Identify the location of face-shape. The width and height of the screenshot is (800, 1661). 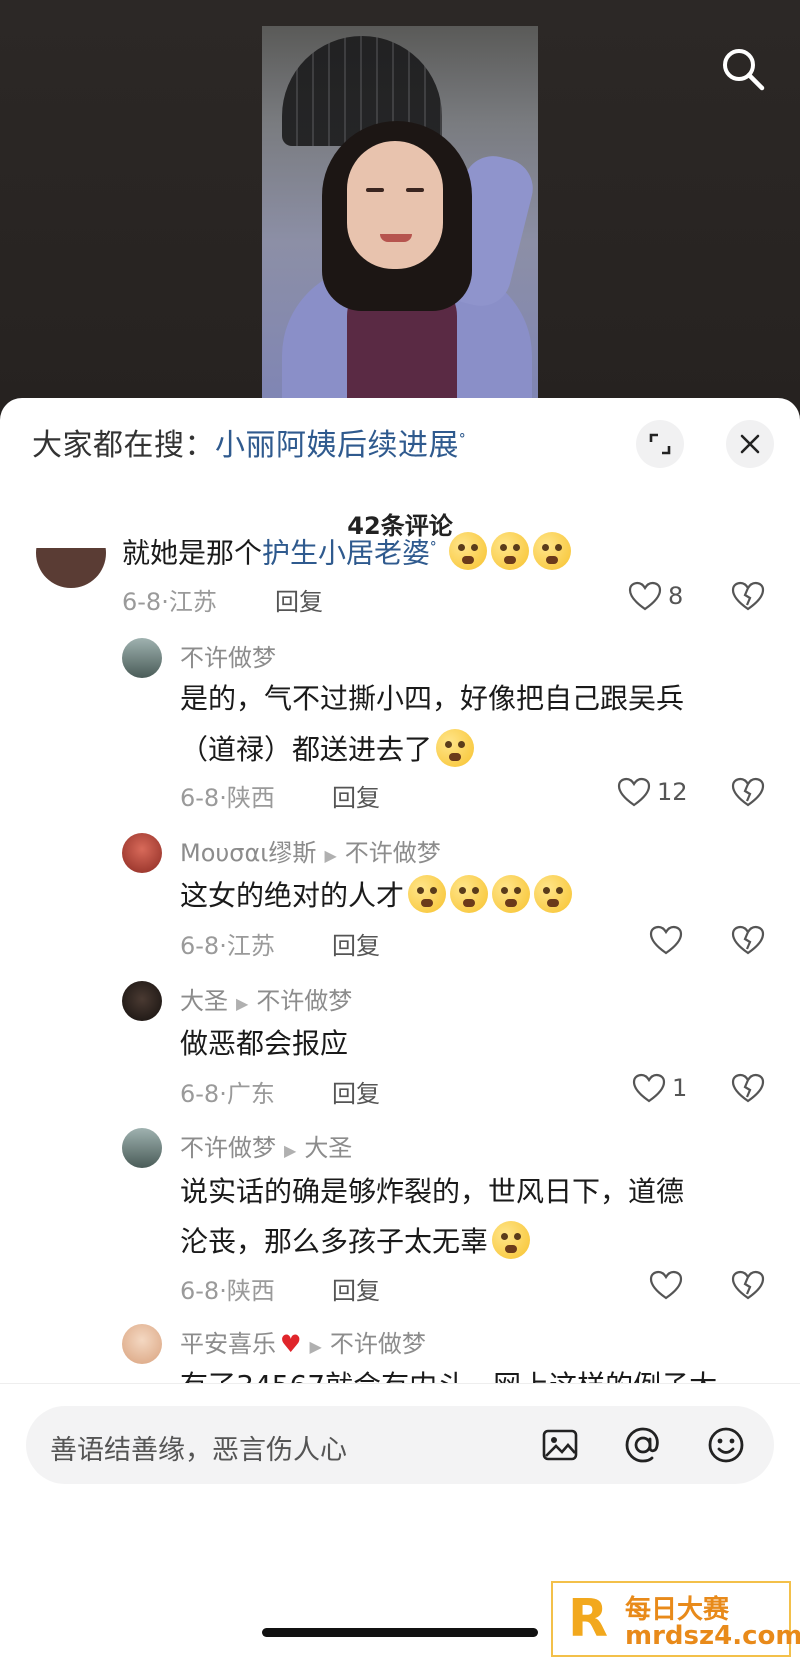
(395, 205).